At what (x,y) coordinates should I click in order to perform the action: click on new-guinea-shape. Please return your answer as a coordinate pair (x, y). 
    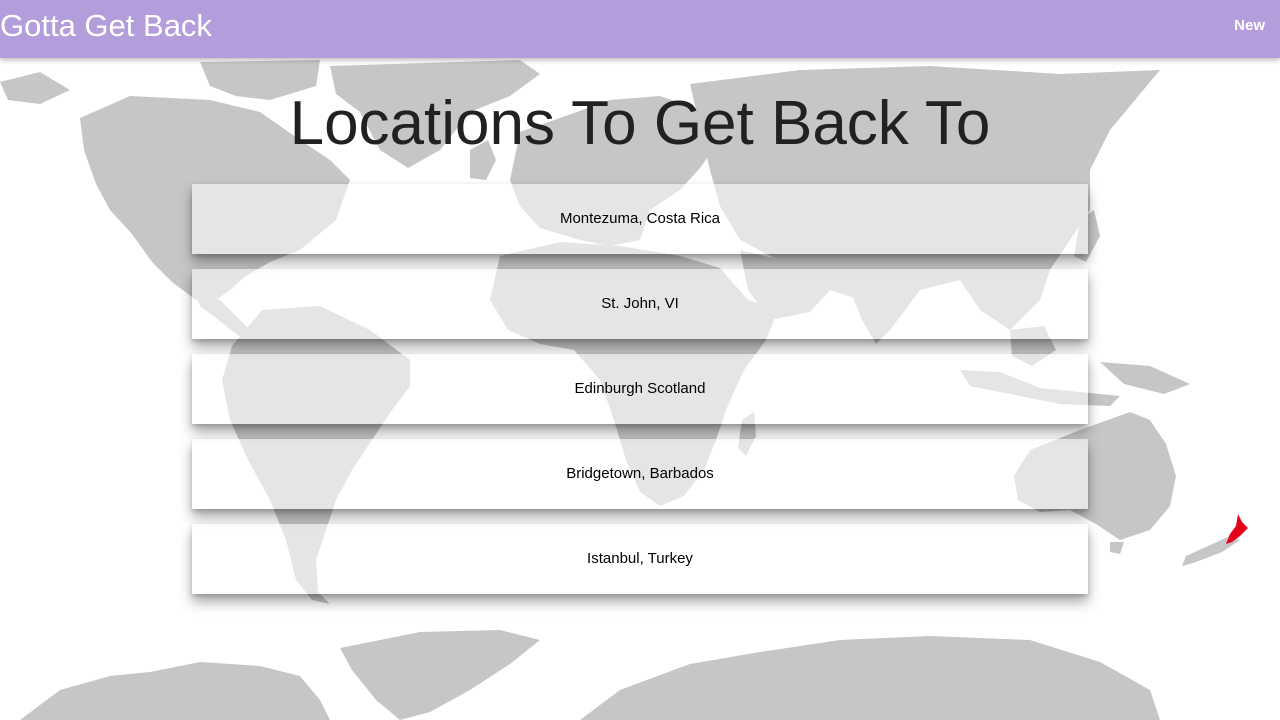
    Looking at the image, I should click on (1145, 378).